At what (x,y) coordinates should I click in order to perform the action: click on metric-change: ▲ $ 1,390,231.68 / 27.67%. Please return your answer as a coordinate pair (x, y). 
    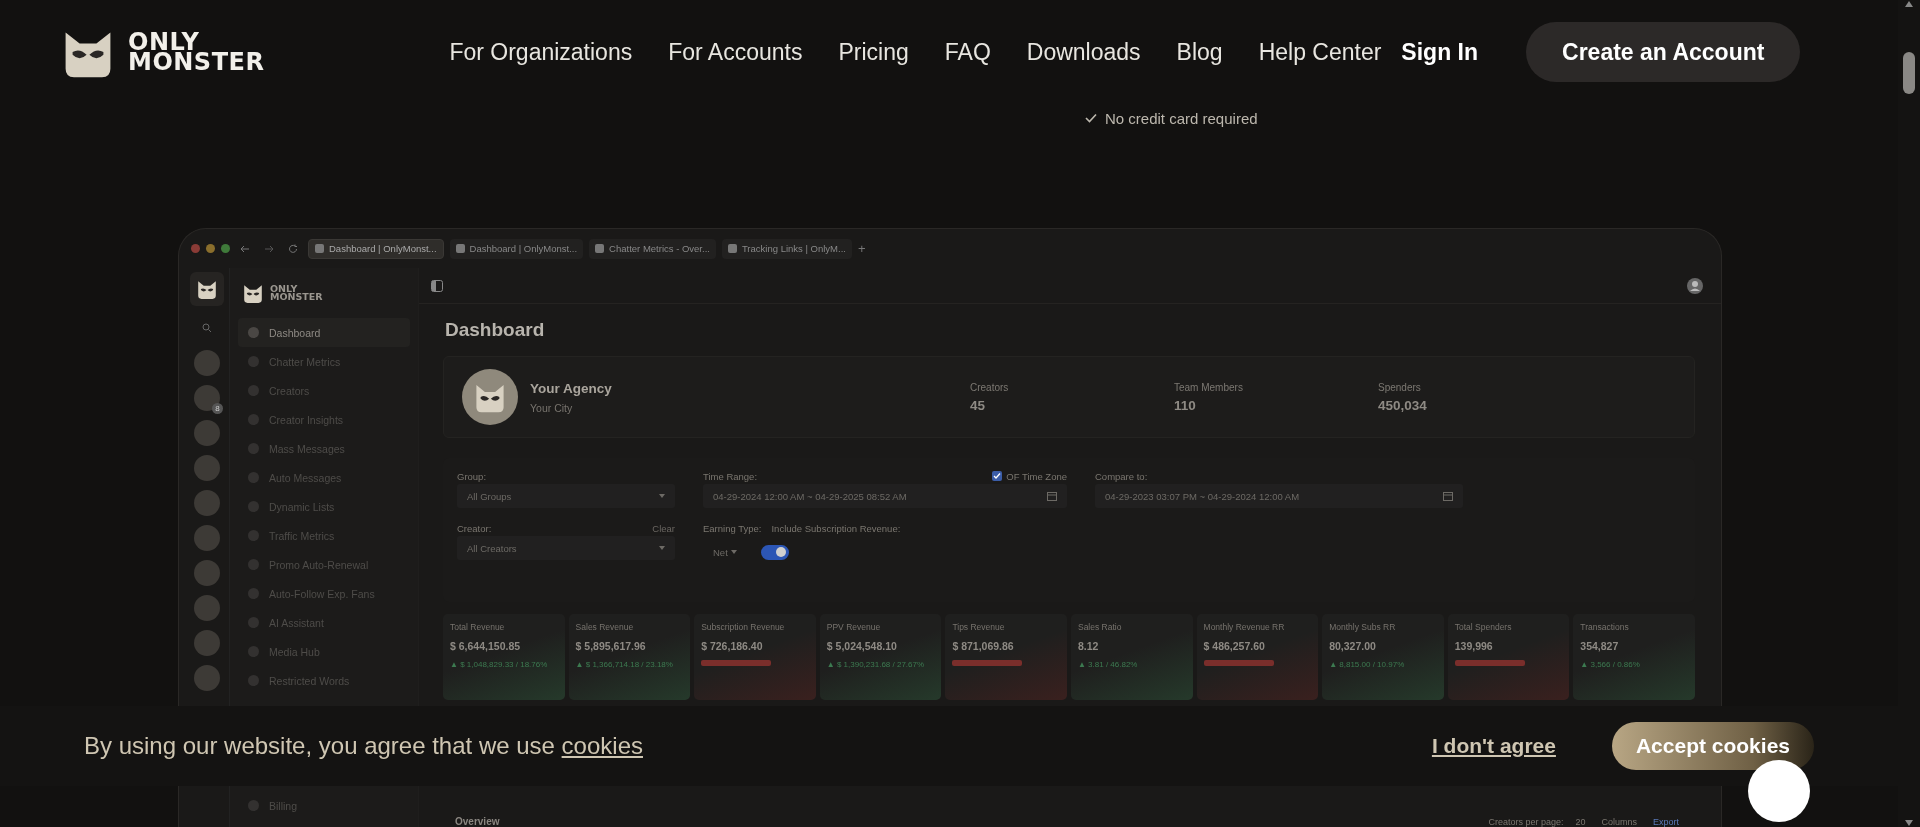
    Looking at the image, I should click on (876, 664).